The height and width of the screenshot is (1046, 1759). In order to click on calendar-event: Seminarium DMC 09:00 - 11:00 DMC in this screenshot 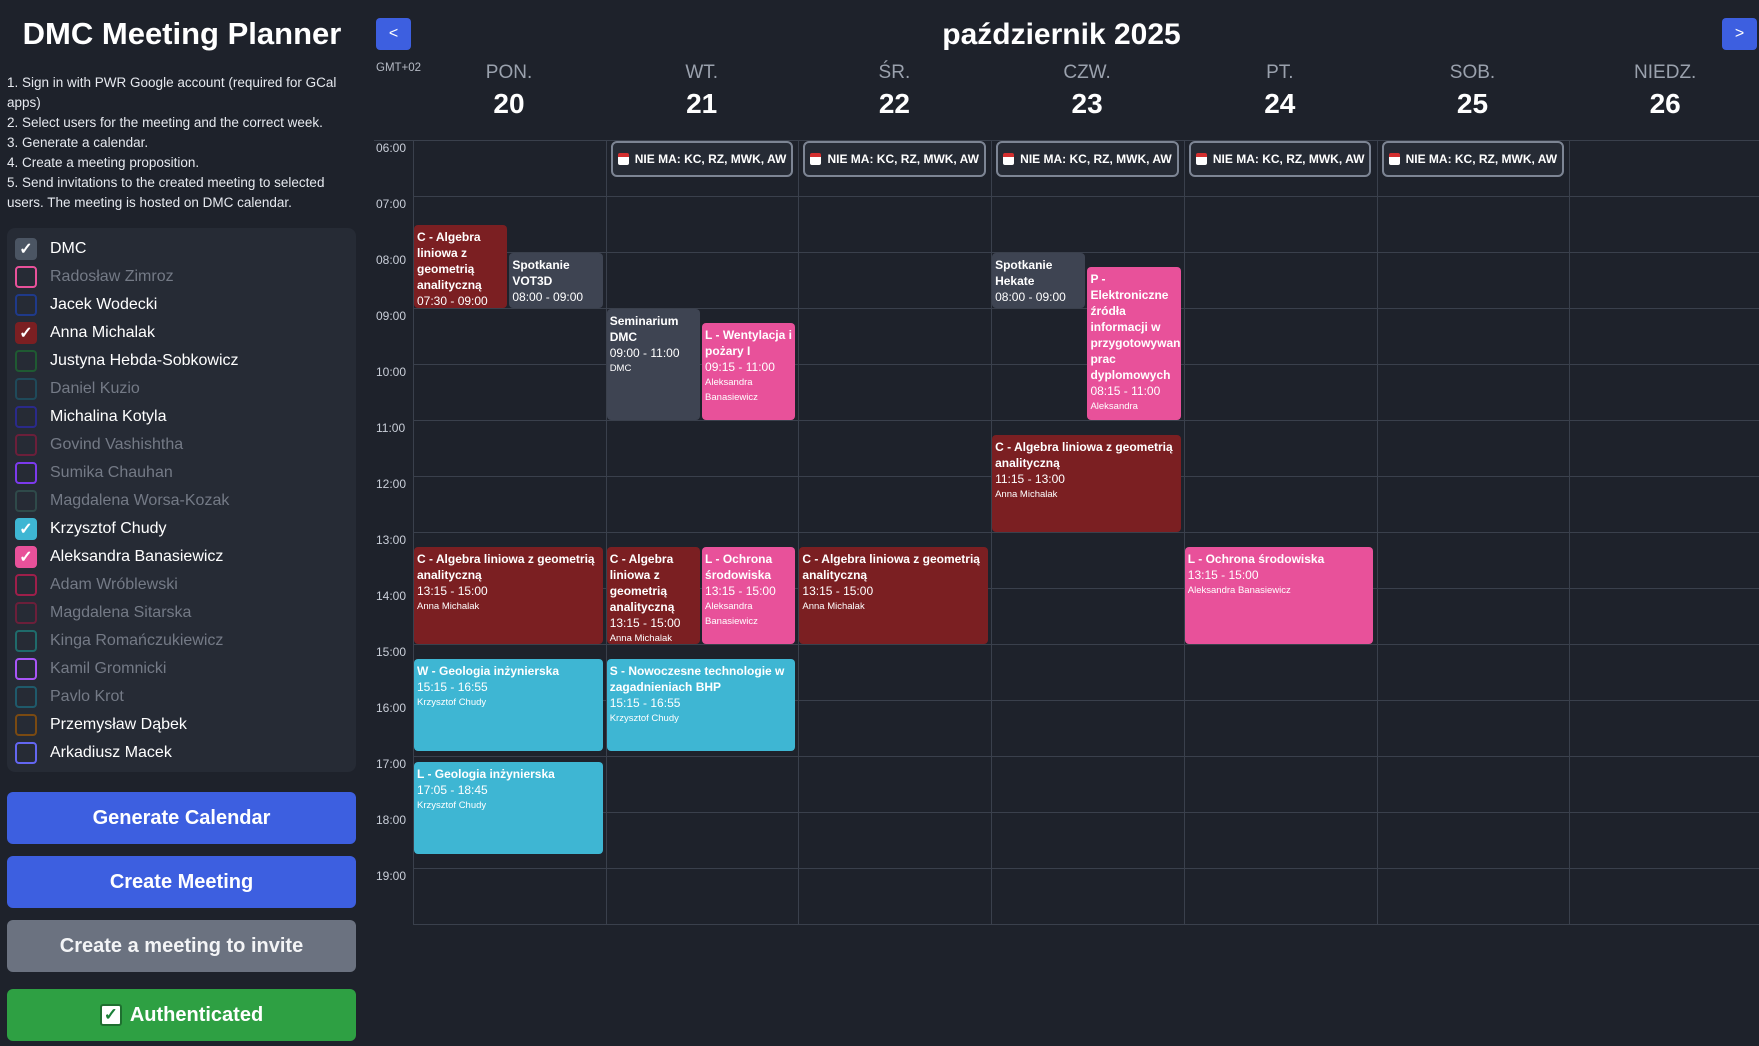, I will do `click(653, 364)`.